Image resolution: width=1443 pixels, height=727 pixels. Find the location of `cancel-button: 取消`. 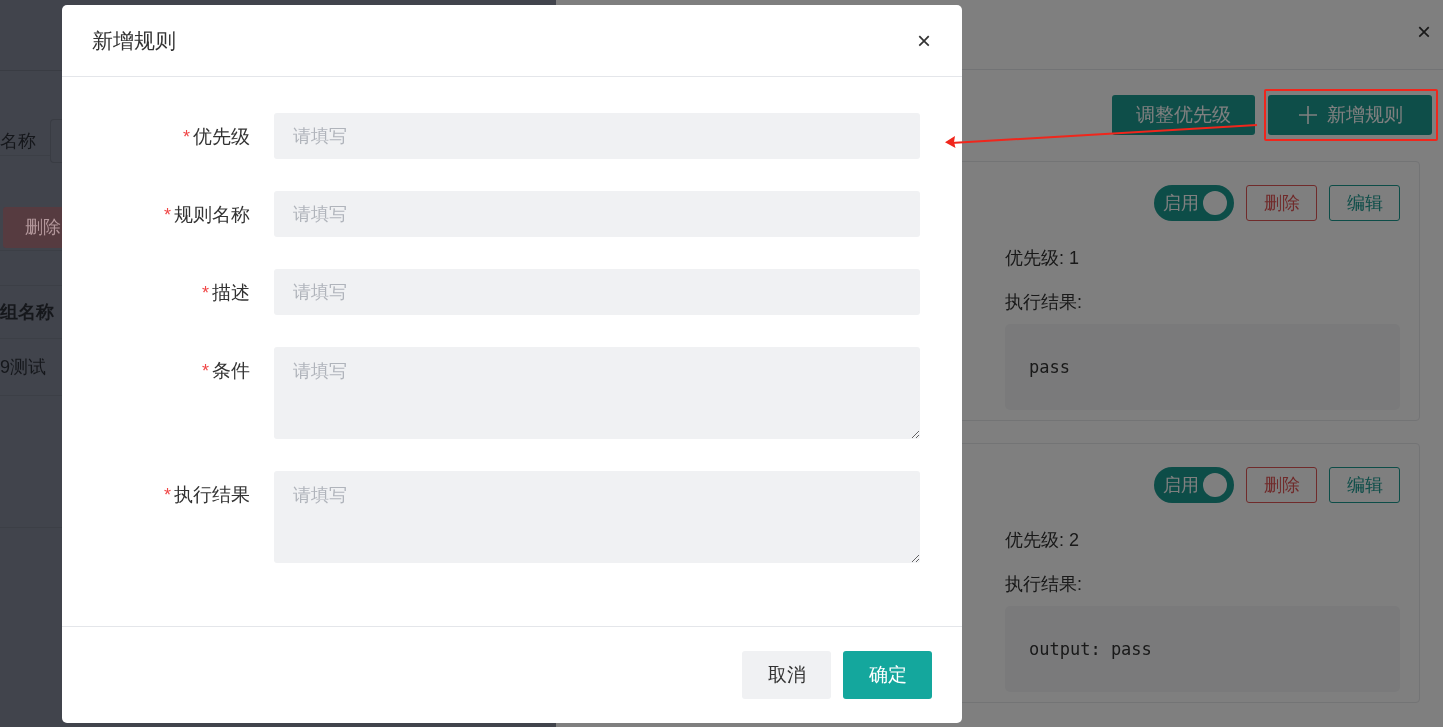

cancel-button: 取消 is located at coordinates (786, 675).